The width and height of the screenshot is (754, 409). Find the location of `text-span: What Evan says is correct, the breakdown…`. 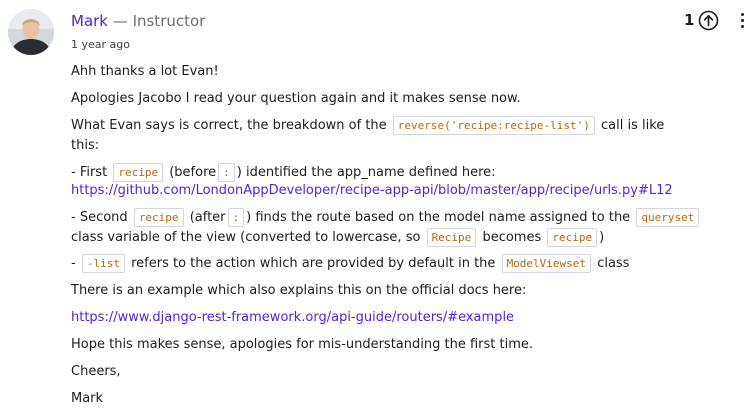

text-span: What Evan says is correct, the breakdown… is located at coordinates (229, 125).